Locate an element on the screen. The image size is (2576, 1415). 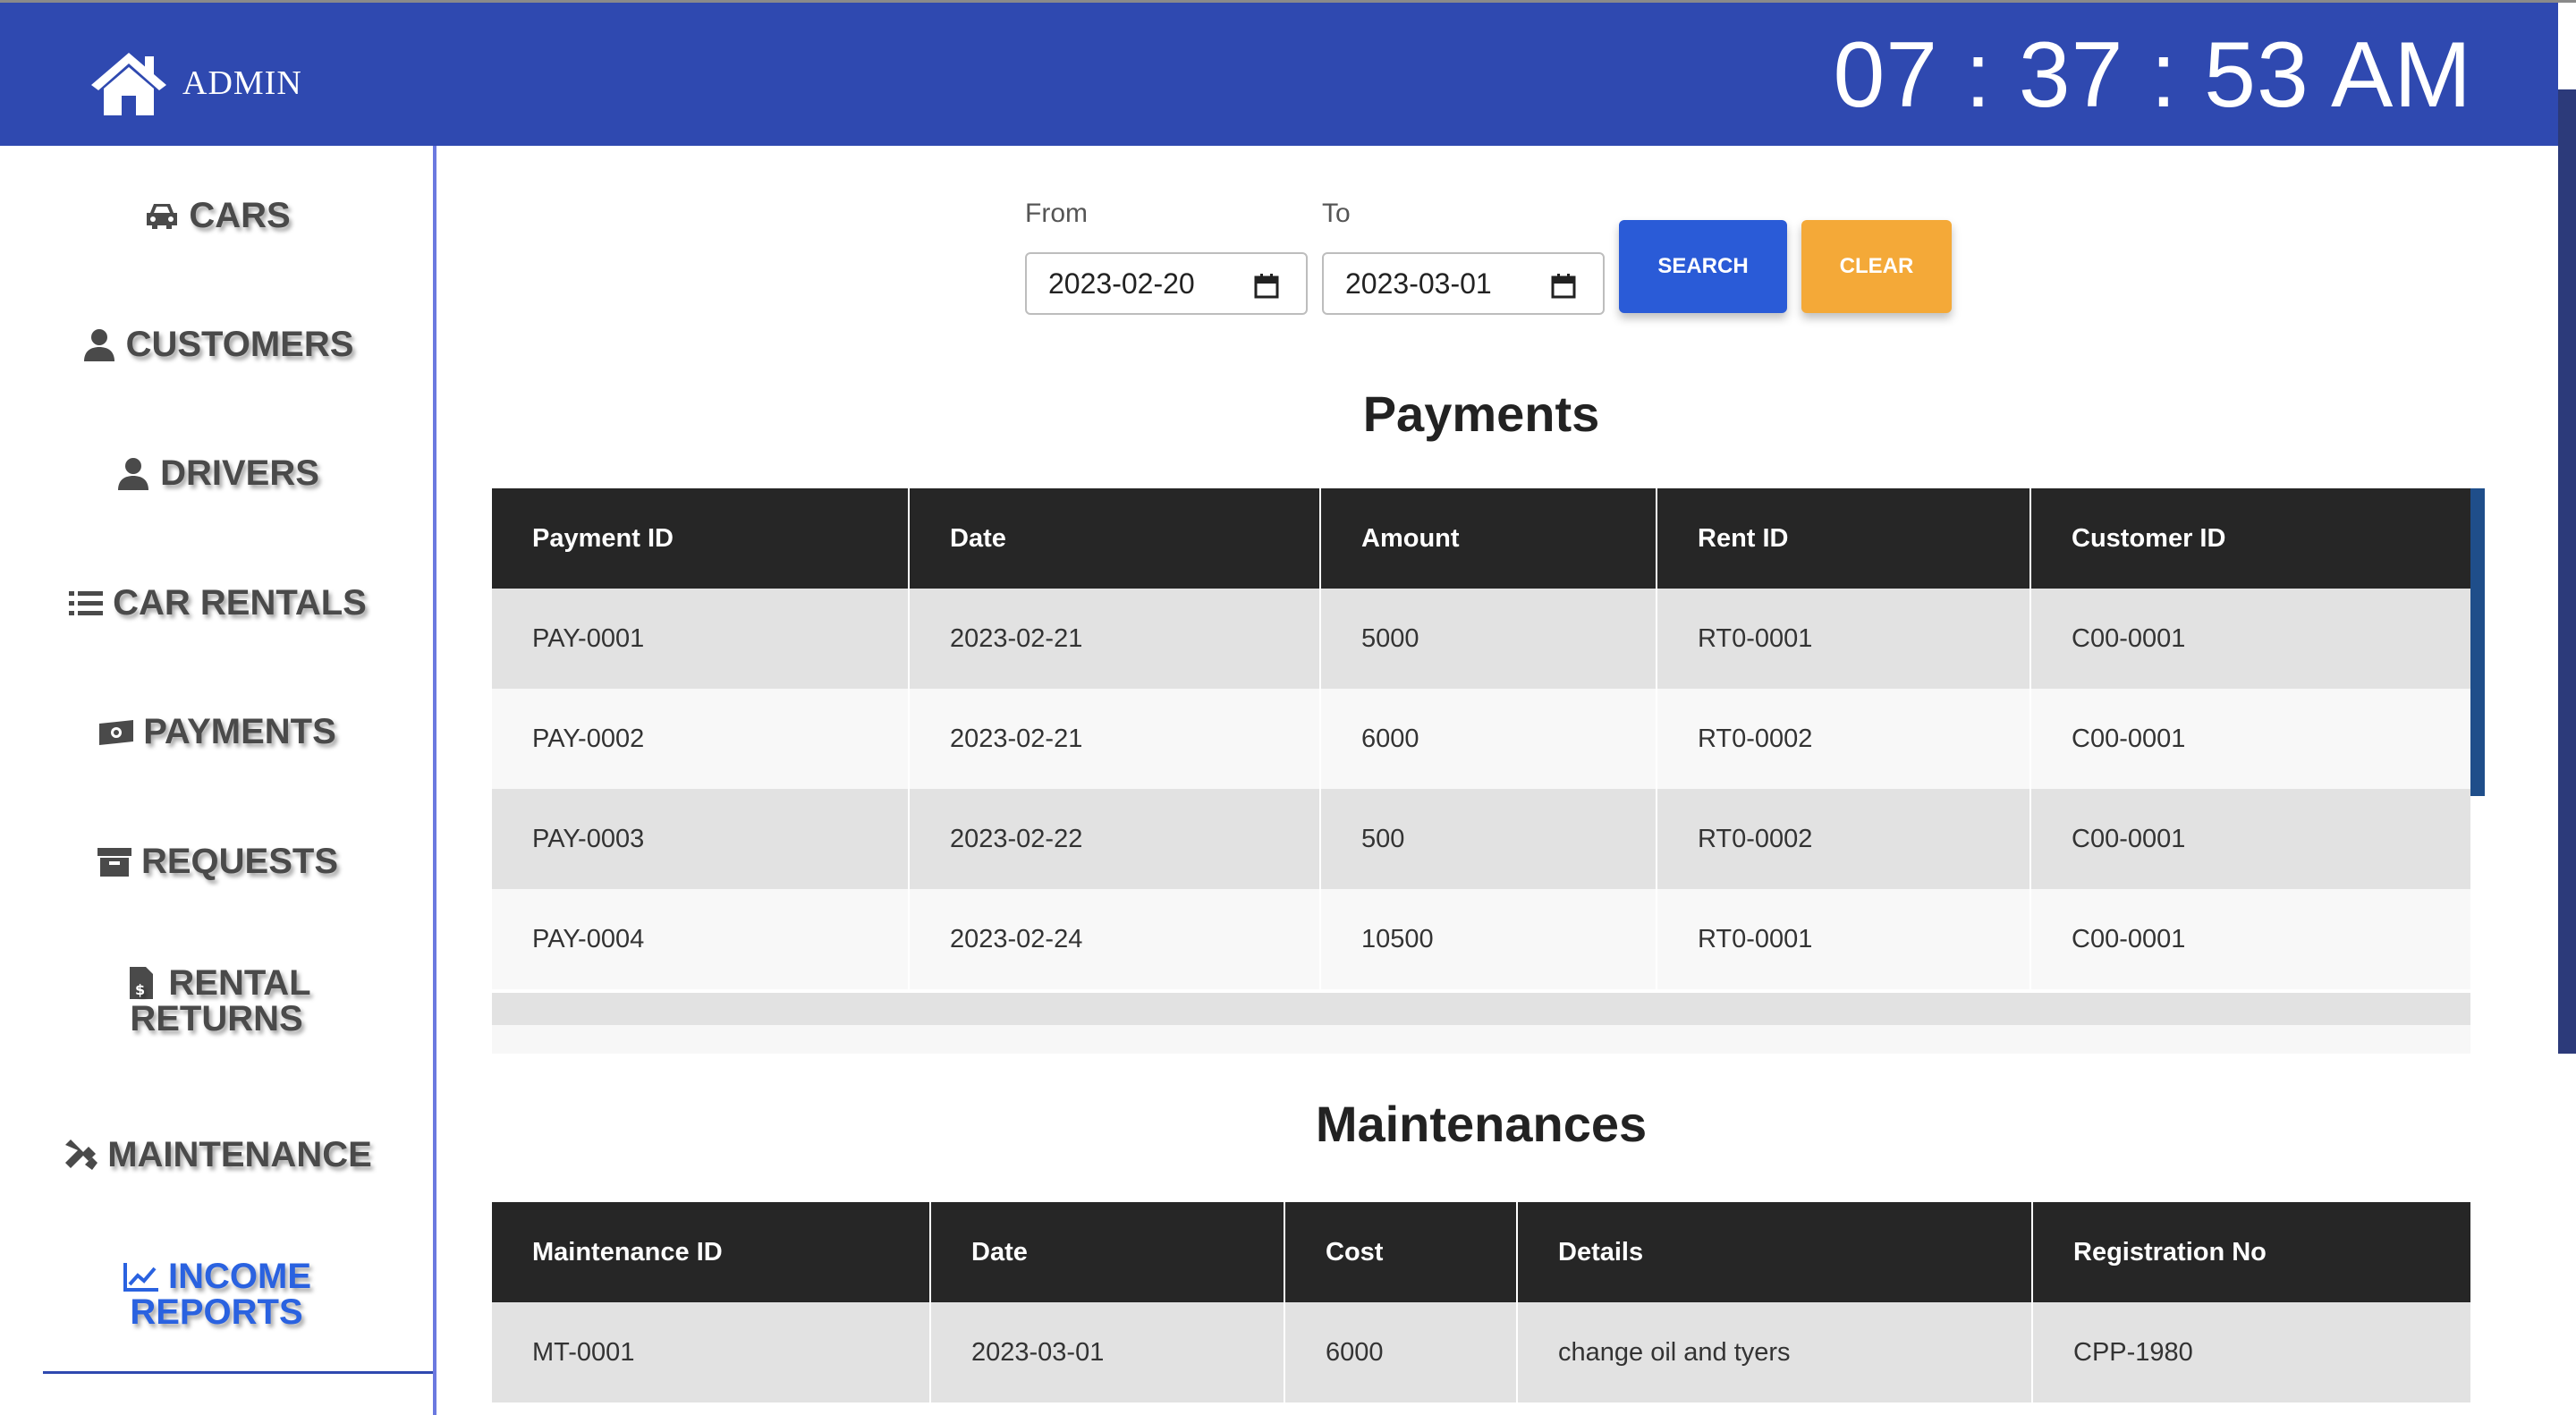
table-cell: PAY-0001 is located at coordinates (701, 639).